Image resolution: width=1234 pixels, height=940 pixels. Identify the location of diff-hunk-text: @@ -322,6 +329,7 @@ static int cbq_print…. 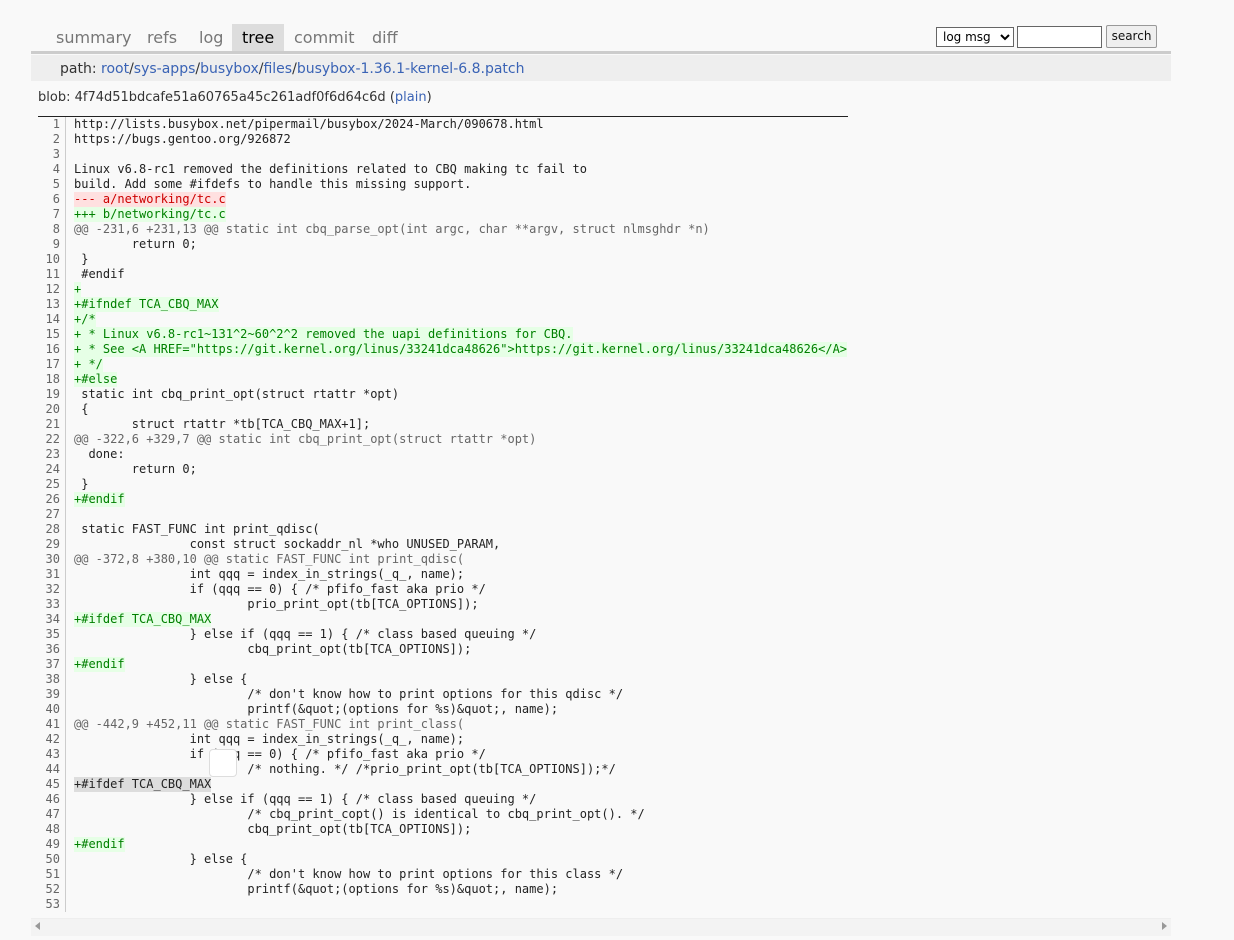
(305, 439).